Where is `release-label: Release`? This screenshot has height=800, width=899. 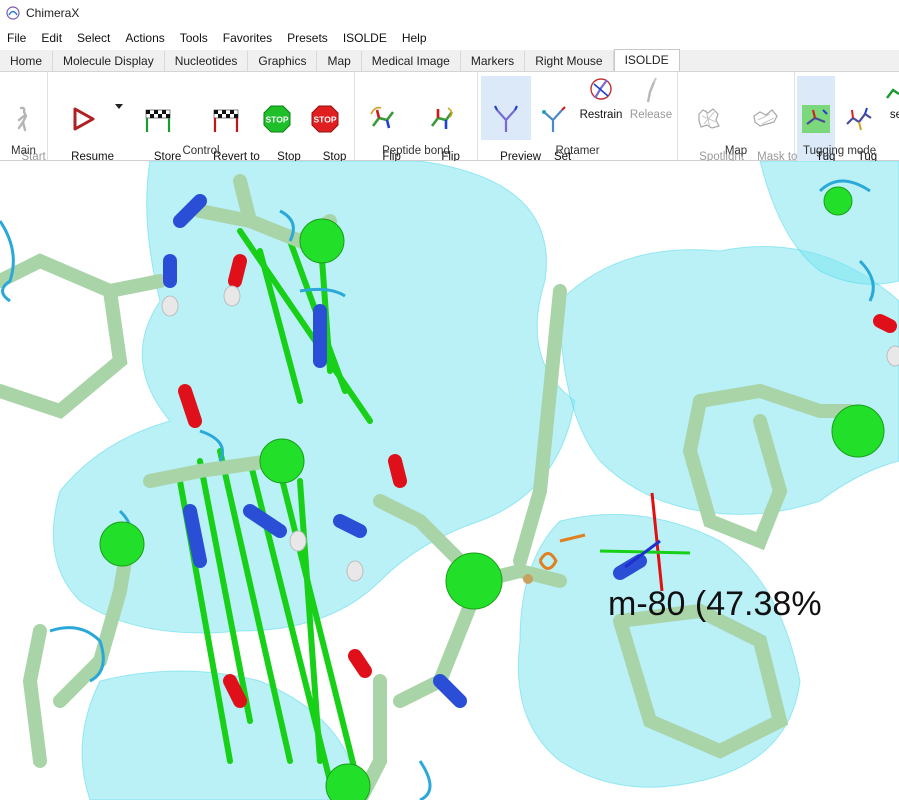 release-label: Release is located at coordinates (651, 115).